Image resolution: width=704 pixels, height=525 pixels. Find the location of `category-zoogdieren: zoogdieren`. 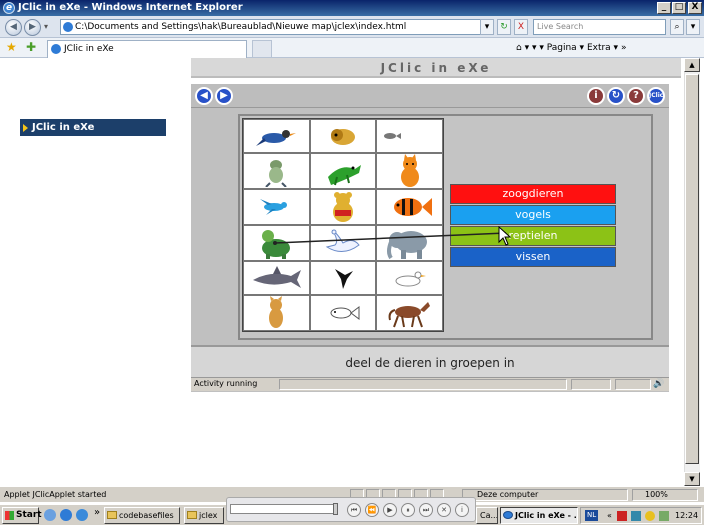

category-zoogdieren: zoogdieren is located at coordinates (533, 194).